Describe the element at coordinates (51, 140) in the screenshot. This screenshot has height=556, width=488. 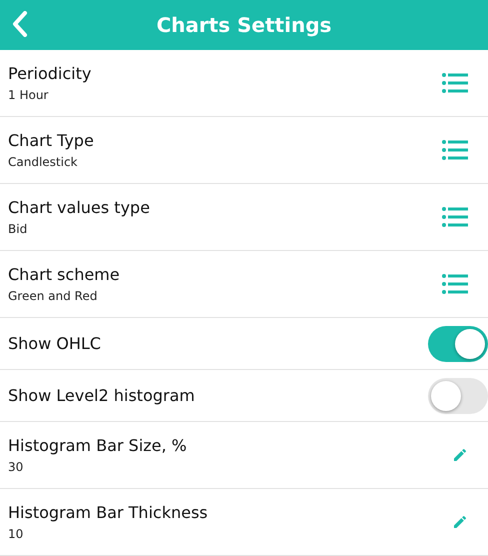
I see `setting-label: Chart Type` at that location.